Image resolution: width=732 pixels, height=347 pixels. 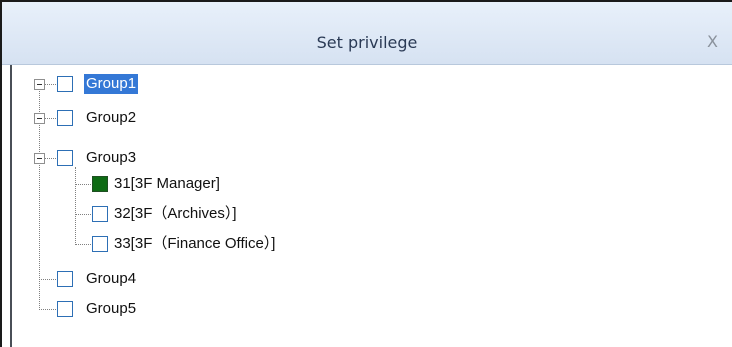 What do you see at coordinates (65, 279) in the screenshot?
I see `group4-checkbox` at bounding box center [65, 279].